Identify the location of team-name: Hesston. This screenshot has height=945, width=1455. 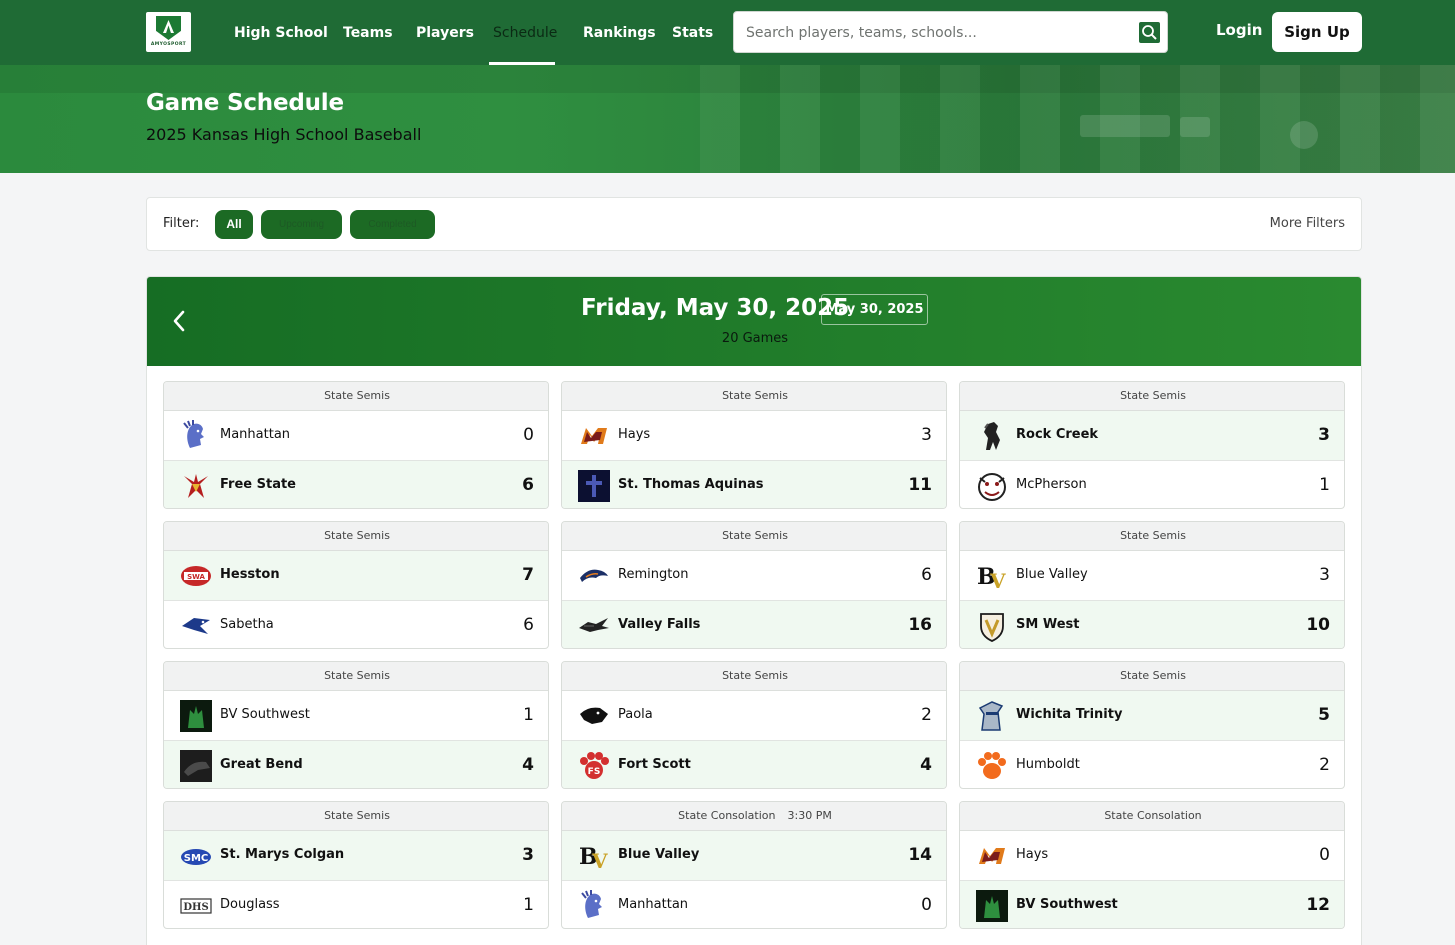
(250, 574).